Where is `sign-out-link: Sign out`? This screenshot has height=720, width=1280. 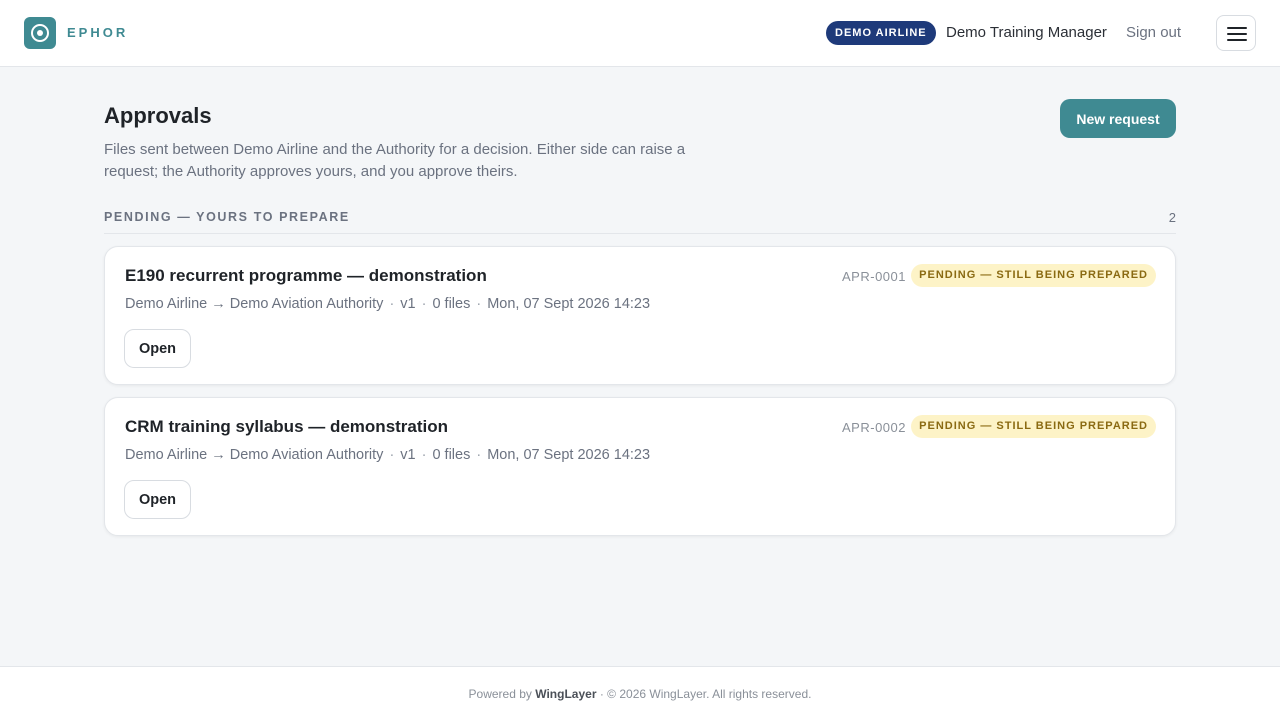 sign-out-link: Sign out is located at coordinates (1153, 32).